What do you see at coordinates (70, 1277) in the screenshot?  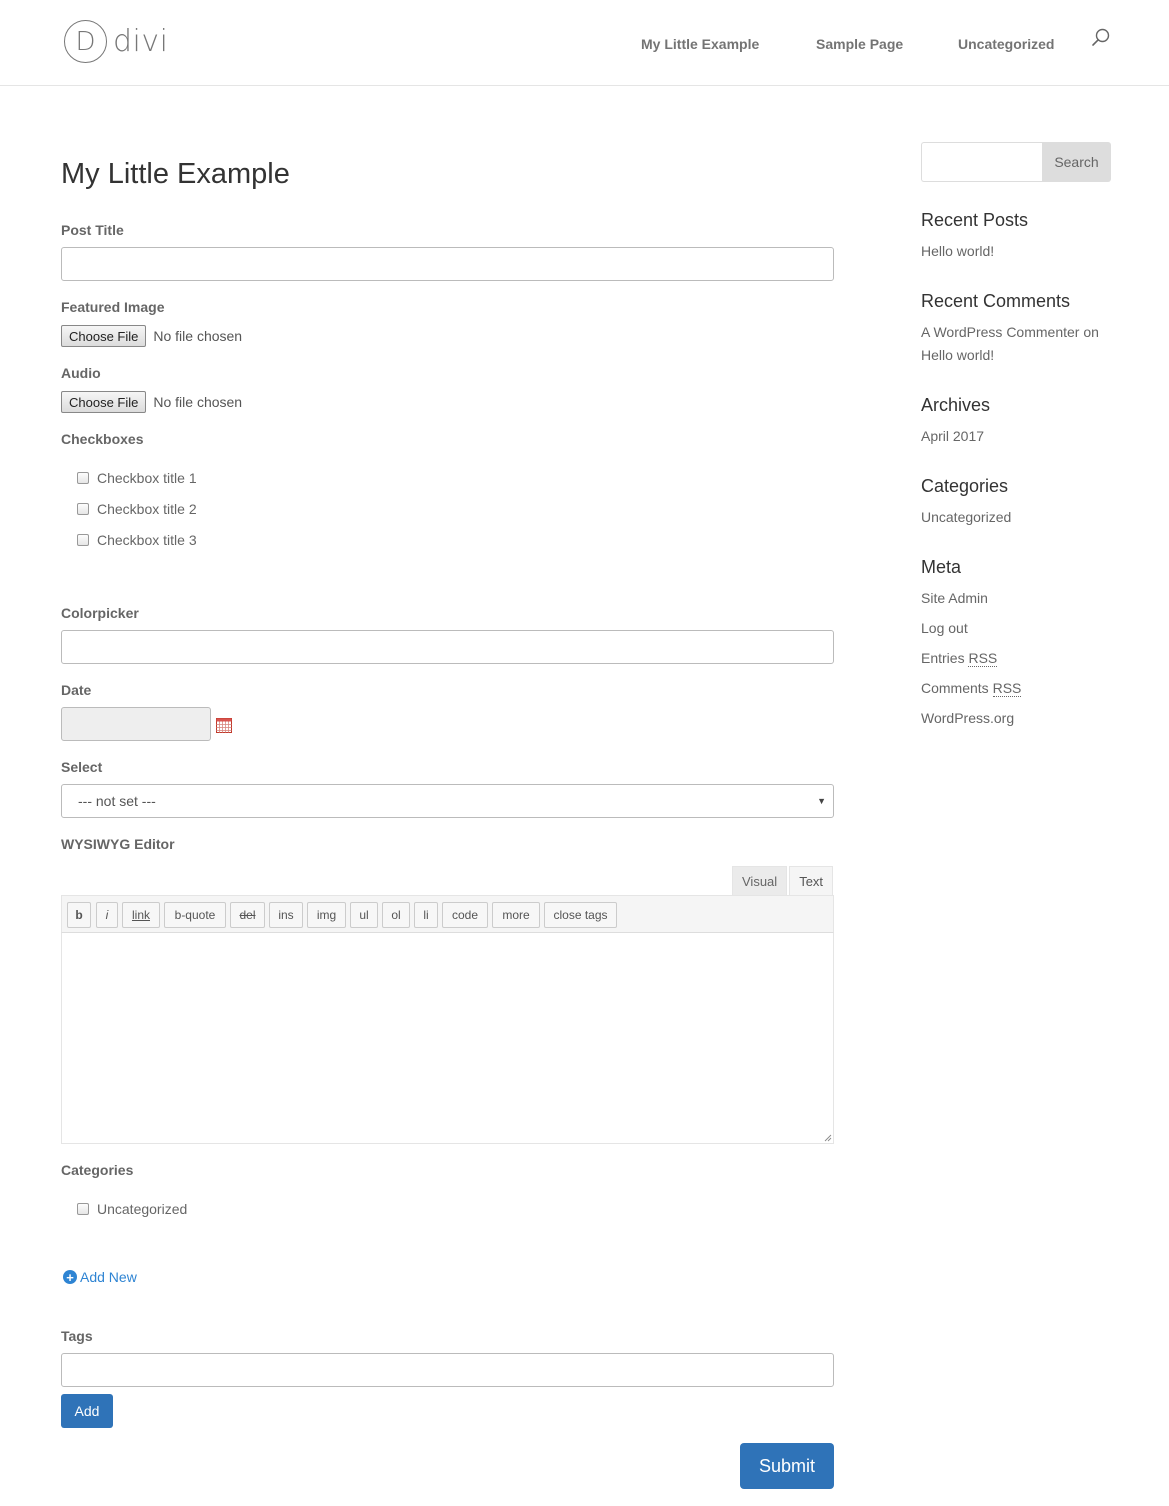 I see `plus-circle-icon: +` at bounding box center [70, 1277].